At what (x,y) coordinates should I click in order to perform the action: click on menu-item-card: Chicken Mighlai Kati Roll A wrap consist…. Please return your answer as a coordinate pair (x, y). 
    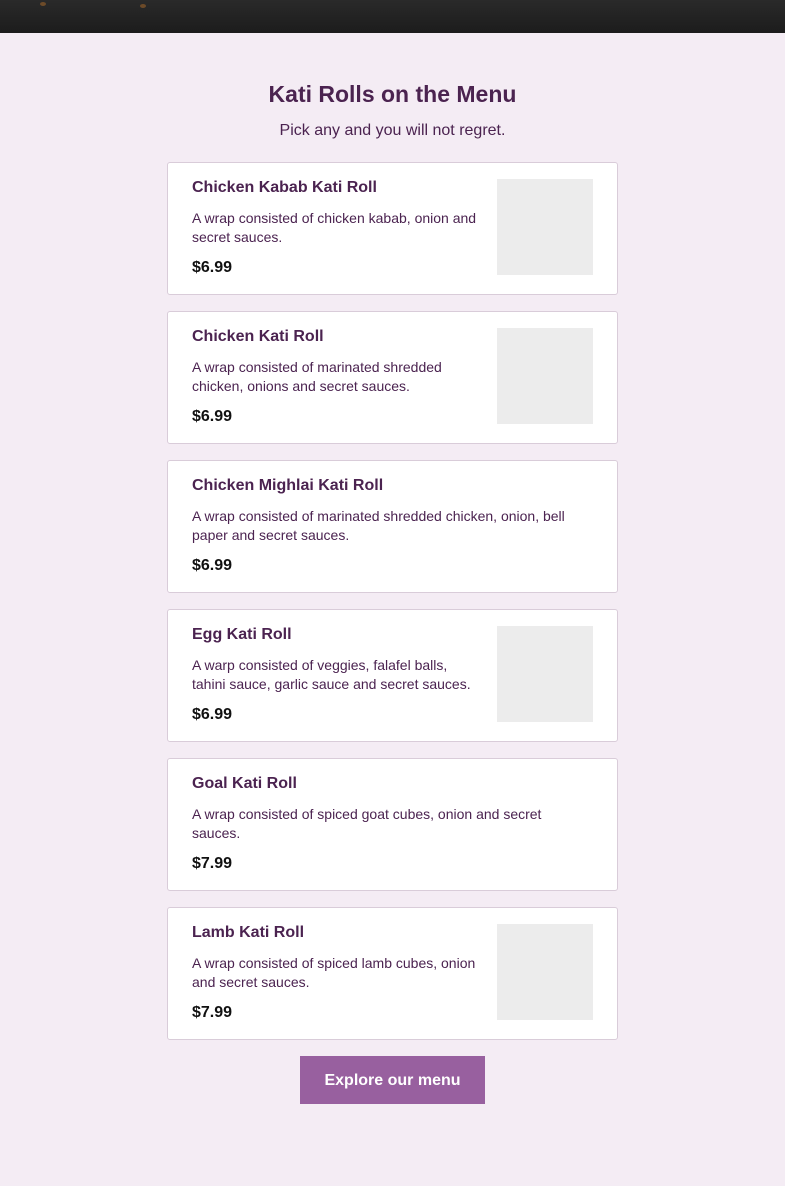
    Looking at the image, I should click on (392, 526).